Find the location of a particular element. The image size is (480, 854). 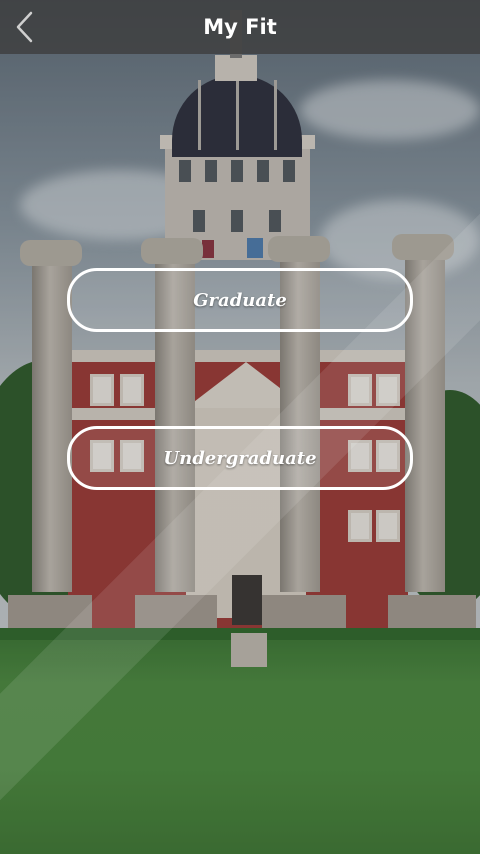

undergraduate-button-label: Undergraduate is located at coordinates (240, 458).